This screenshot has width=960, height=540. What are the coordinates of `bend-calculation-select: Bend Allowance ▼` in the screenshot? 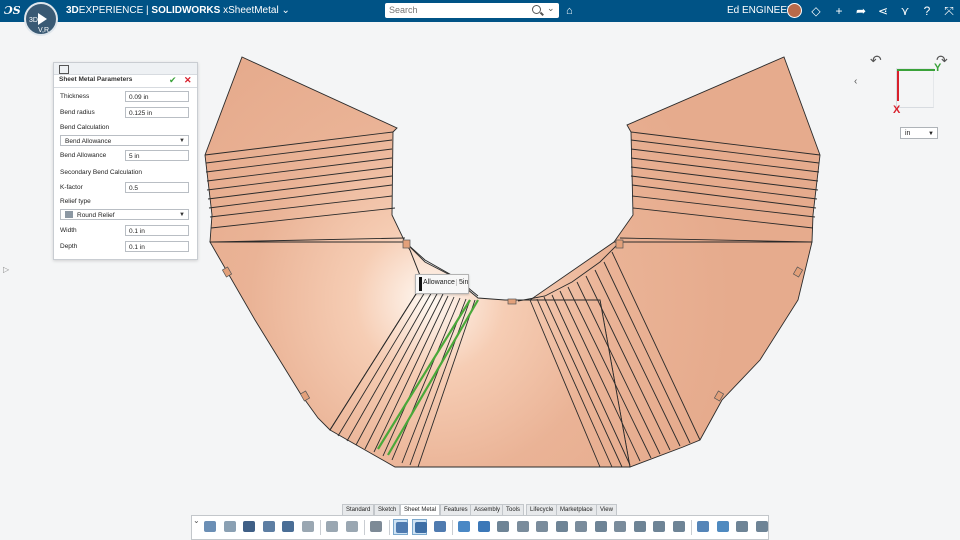 It's located at (124, 140).